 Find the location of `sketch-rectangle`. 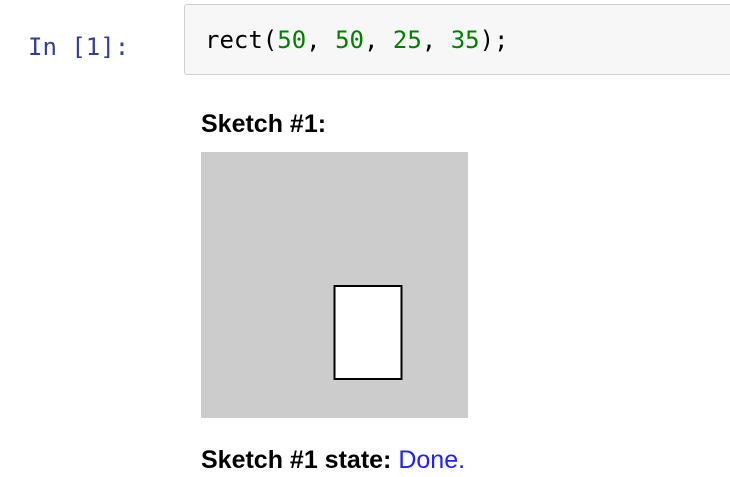

sketch-rectangle is located at coordinates (368, 332).